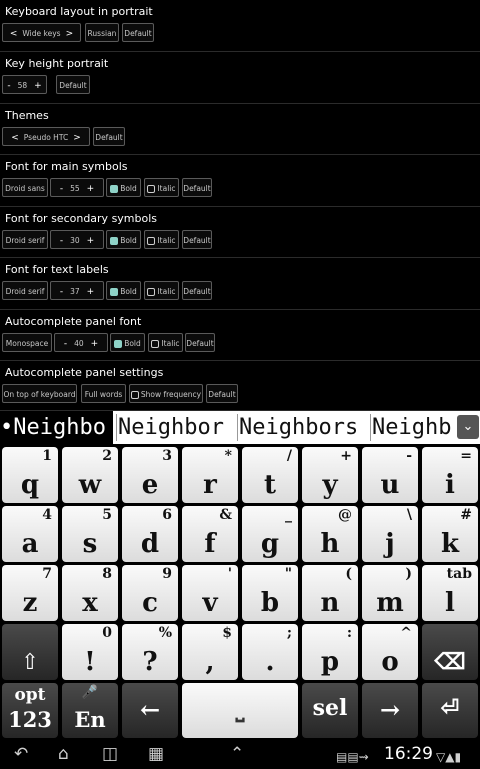 The width and height of the screenshot is (480, 769). What do you see at coordinates (450, 593) in the screenshot?
I see `key-l: tab l` at bounding box center [450, 593].